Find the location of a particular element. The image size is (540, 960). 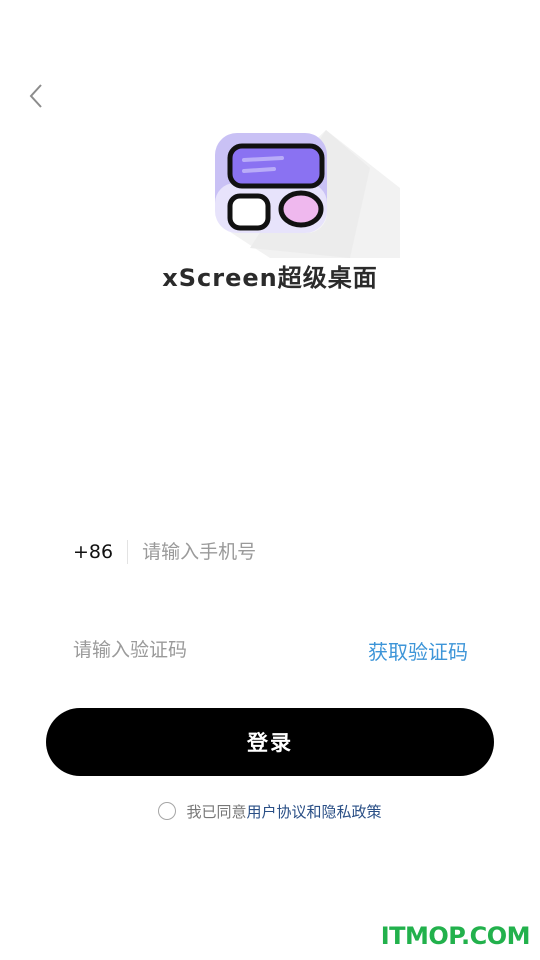

code-row: 获取验证码 is located at coordinates (270, 650).